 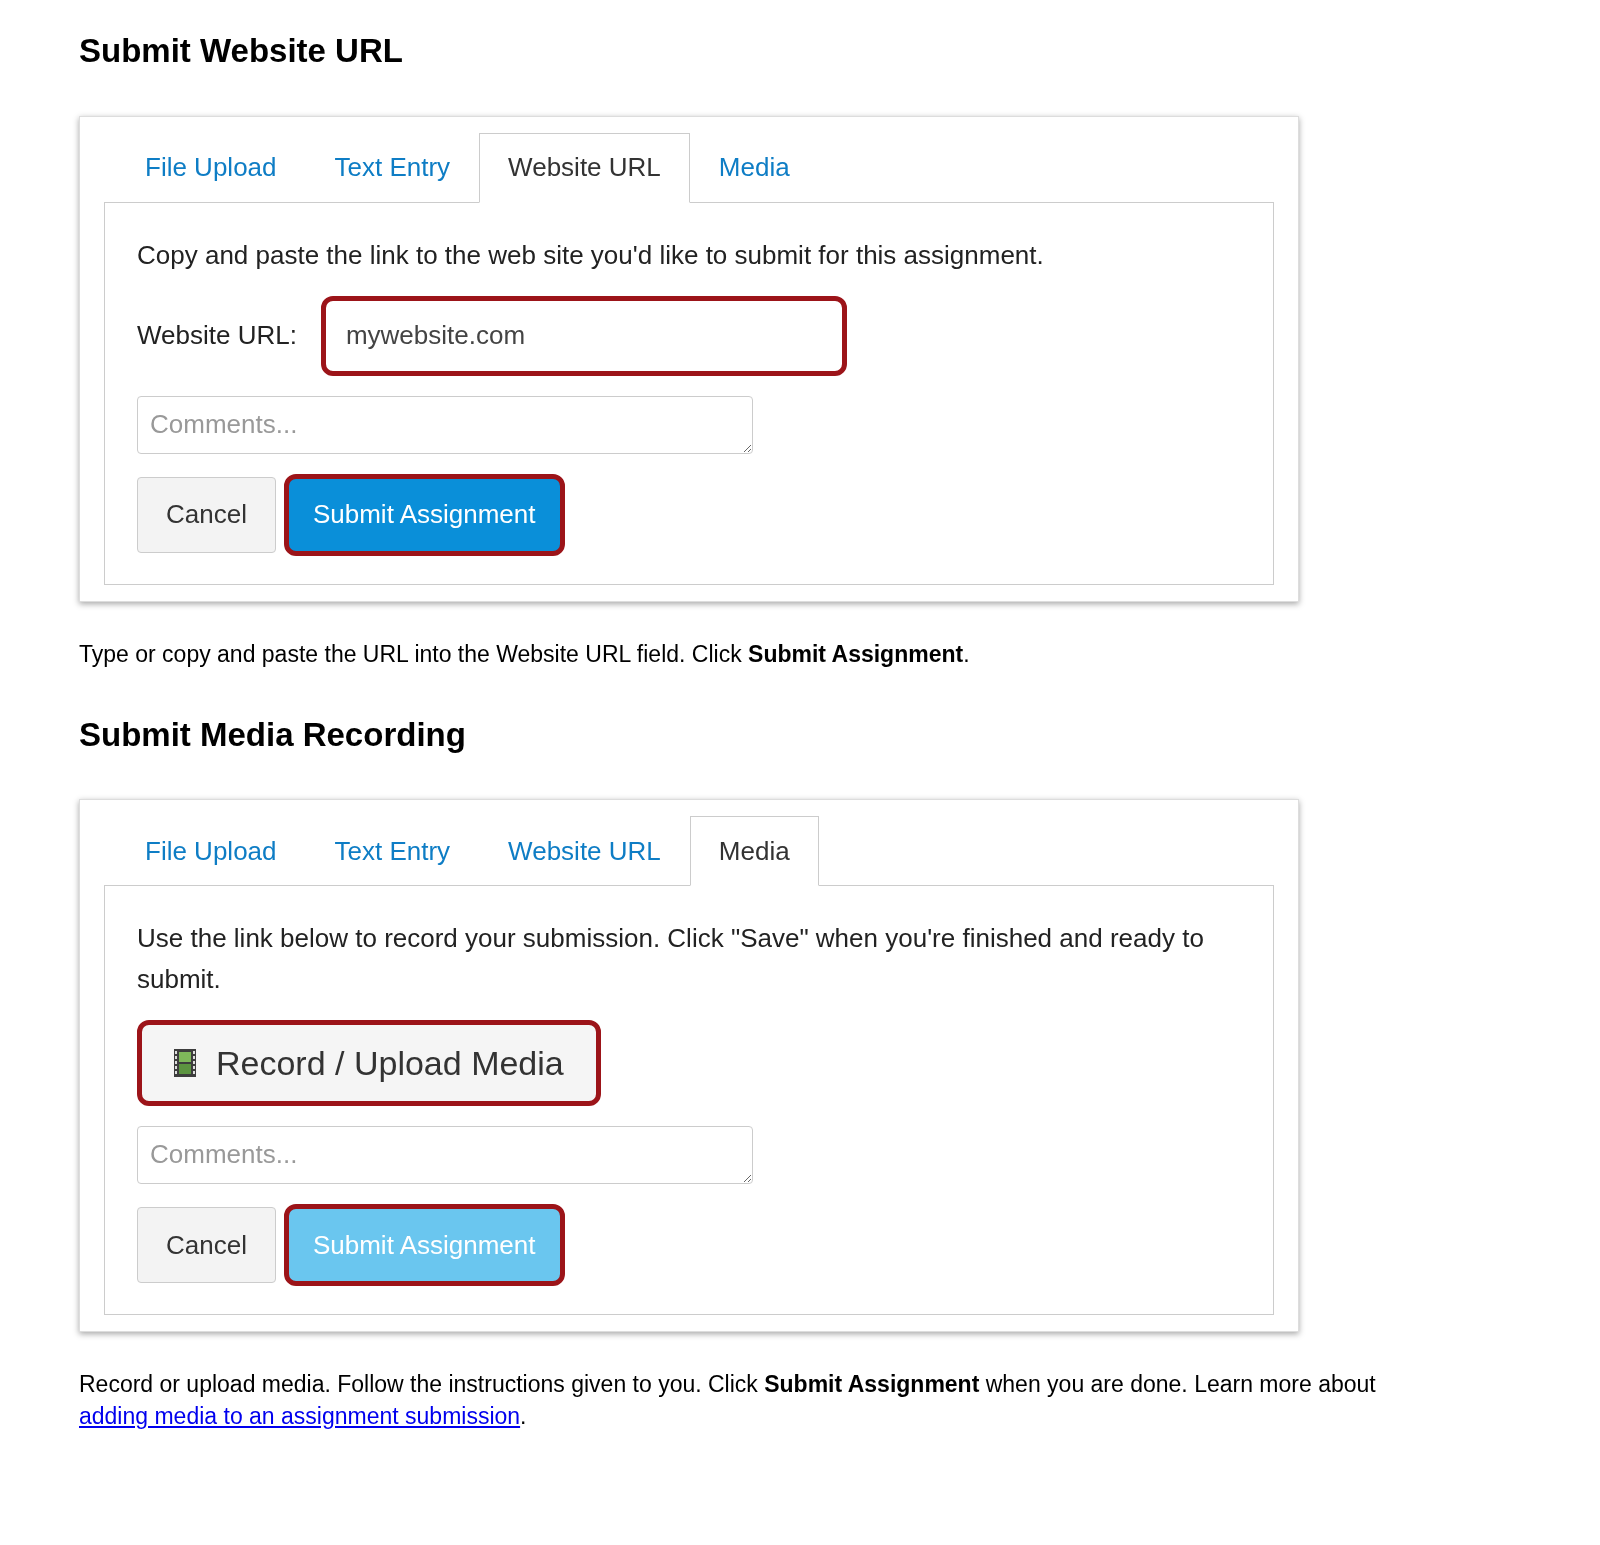 What do you see at coordinates (241, 51) in the screenshot?
I see `section-heading: Submit Website URL` at bounding box center [241, 51].